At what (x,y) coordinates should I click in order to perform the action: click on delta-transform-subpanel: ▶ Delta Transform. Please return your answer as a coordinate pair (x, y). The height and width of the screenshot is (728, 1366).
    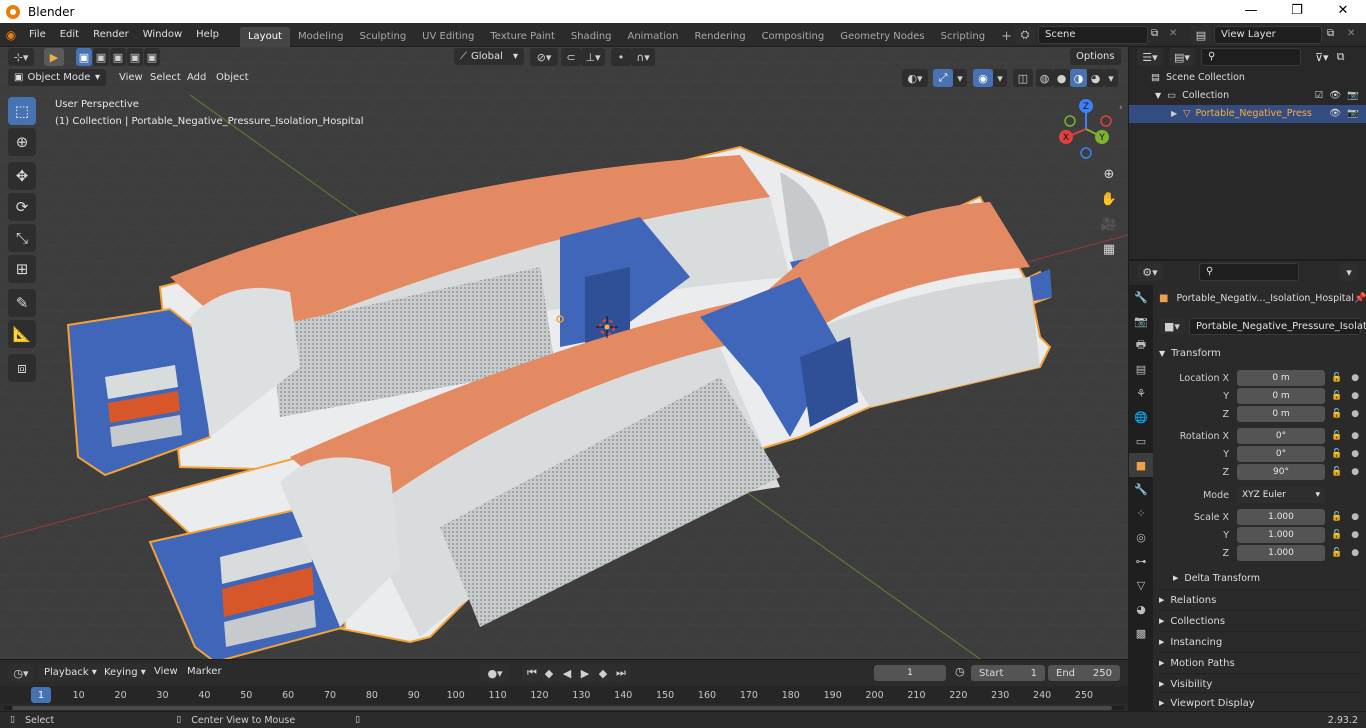
    Looking at the image, I should click on (1268, 578).